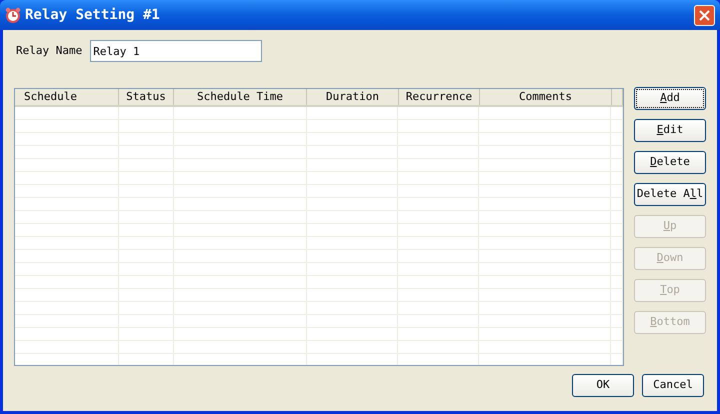 This screenshot has width=720, height=414. I want to click on column-header: Status, so click(146, 97).